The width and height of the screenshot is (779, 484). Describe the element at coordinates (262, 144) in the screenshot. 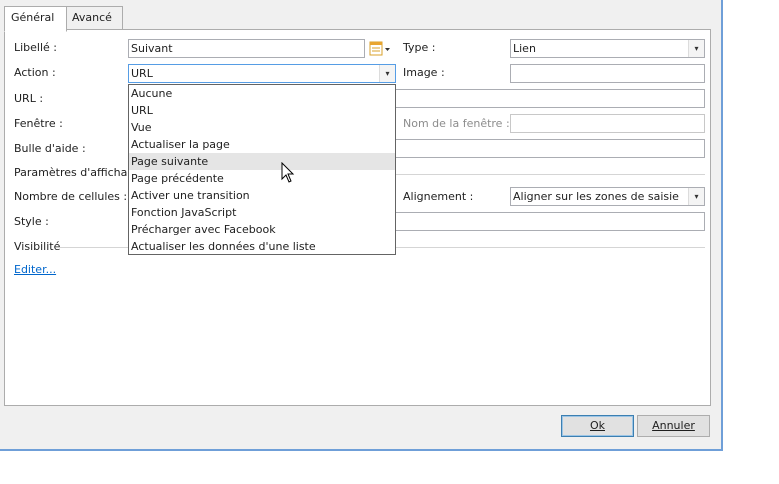

I see `action-option: Actualiser la page` at that location.